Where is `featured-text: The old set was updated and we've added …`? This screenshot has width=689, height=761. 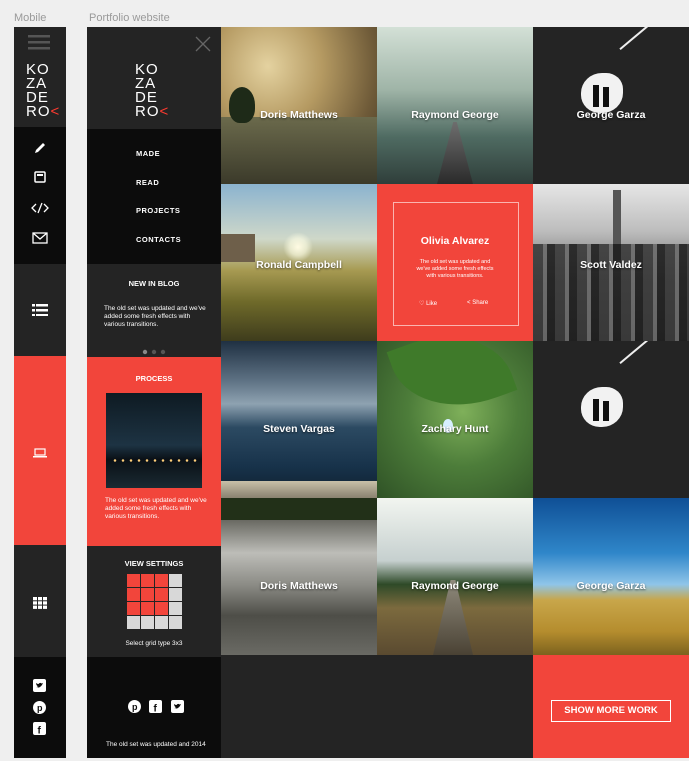
featured-text: The old set was updated and we've added … is located at coordinates (455, 269).